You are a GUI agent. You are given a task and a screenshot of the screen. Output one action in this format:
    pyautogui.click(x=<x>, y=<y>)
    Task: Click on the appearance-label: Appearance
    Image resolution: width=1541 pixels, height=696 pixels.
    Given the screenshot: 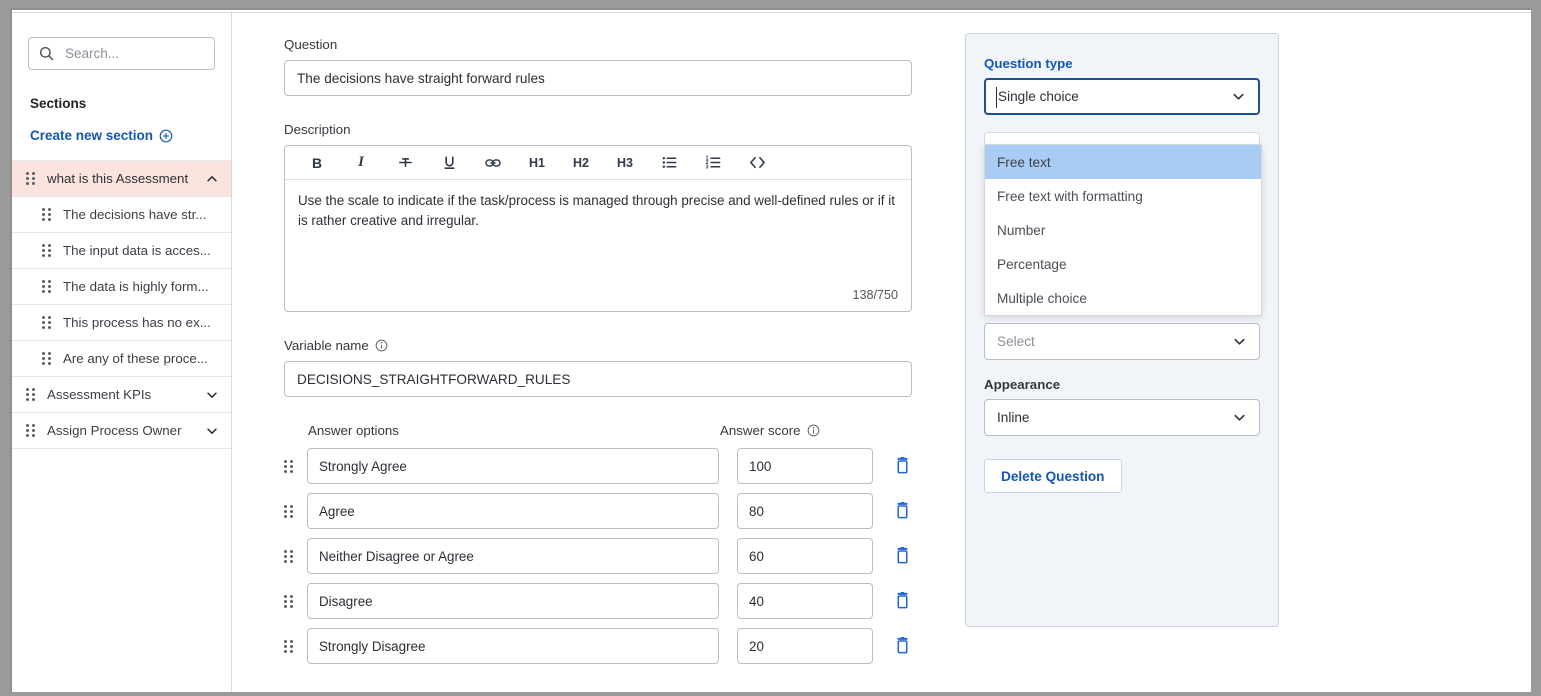 What is the action you would take?
    pyautogui.click(x=1022, y=384)
    